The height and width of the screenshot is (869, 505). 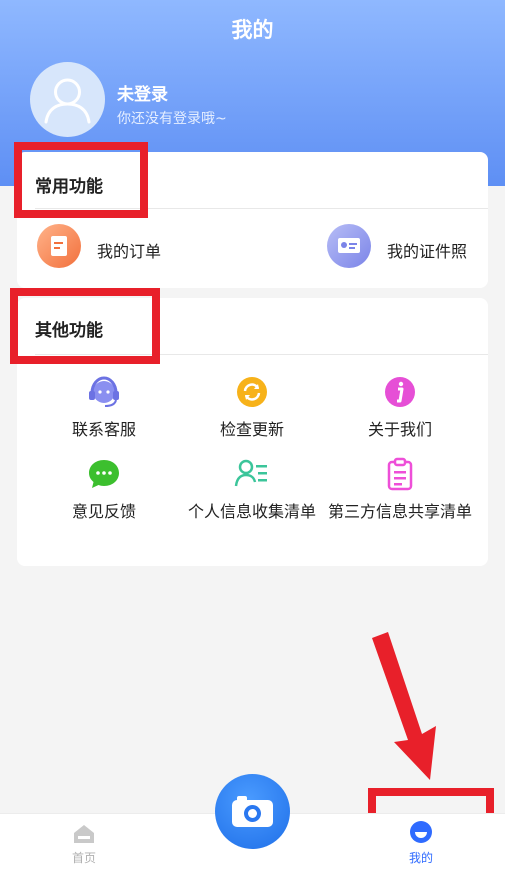 I want to click on tab-mine: 我的, so click(x=421, y=841).